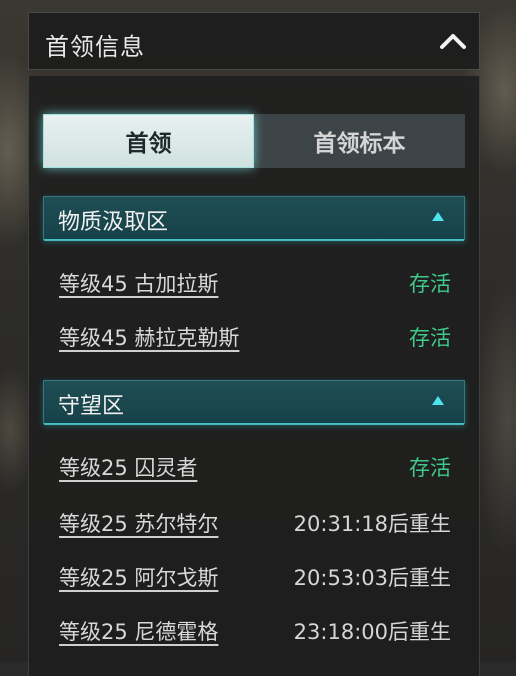 This screenshot has width=516, height=676. What do you see at coordinates (255, 337) in the screenshot?
I see `boss-row: 等级45 赫拉克勒斯 存活` at bounding box center [255, 337].